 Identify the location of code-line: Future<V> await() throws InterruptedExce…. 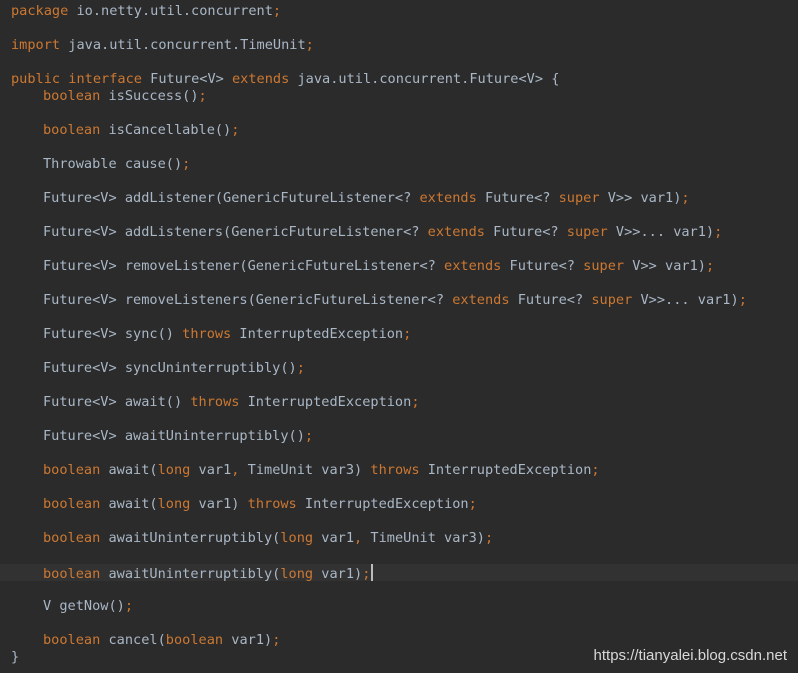
(399, 402).